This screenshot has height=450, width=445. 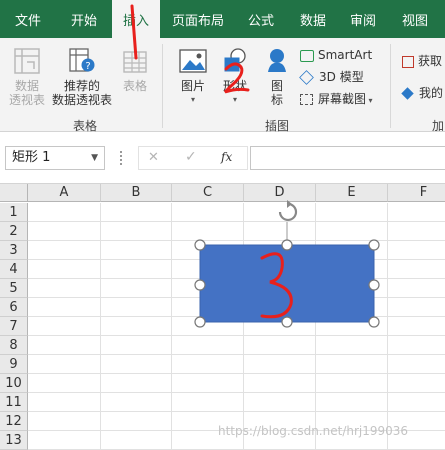 I want to click on cell-c10, so click(x=208, y=383).